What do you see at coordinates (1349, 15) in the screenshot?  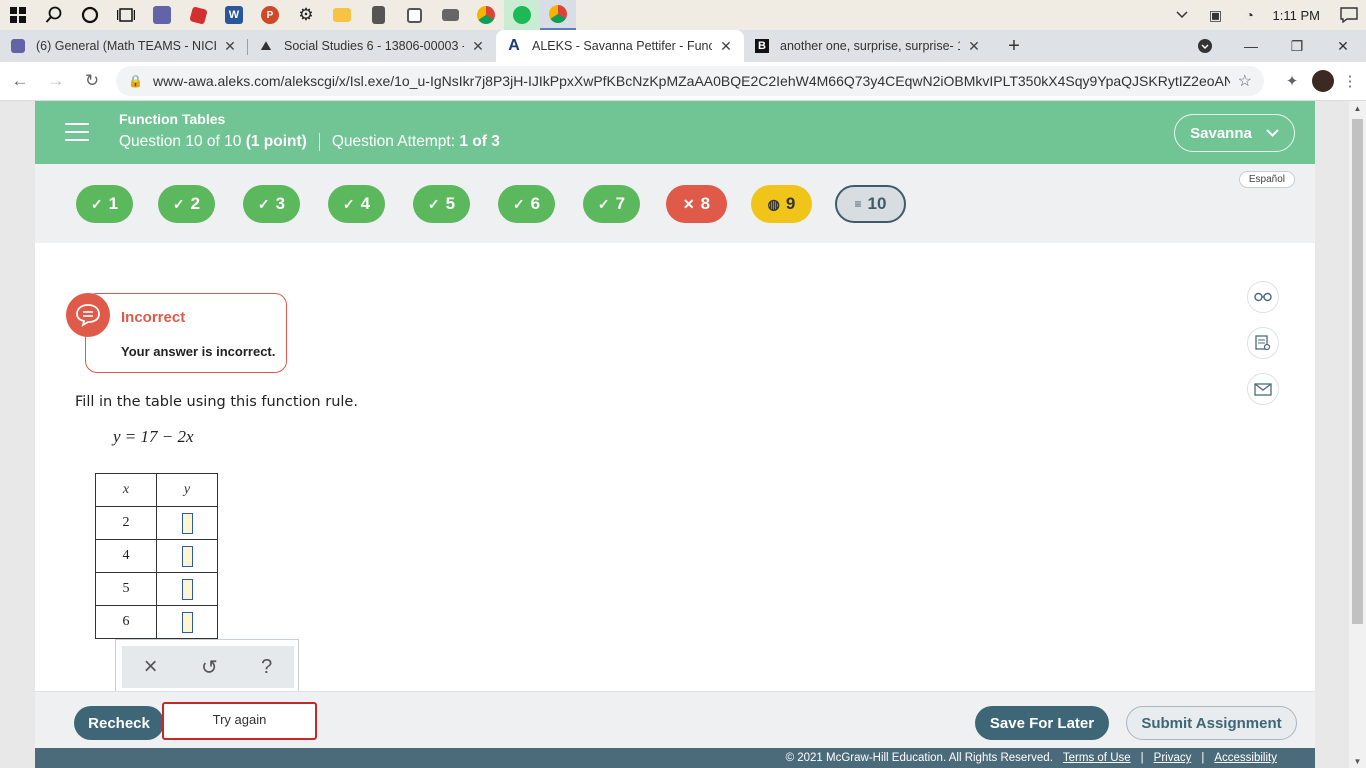 I see `notifications-icon` at bounding box center [1349, 15].